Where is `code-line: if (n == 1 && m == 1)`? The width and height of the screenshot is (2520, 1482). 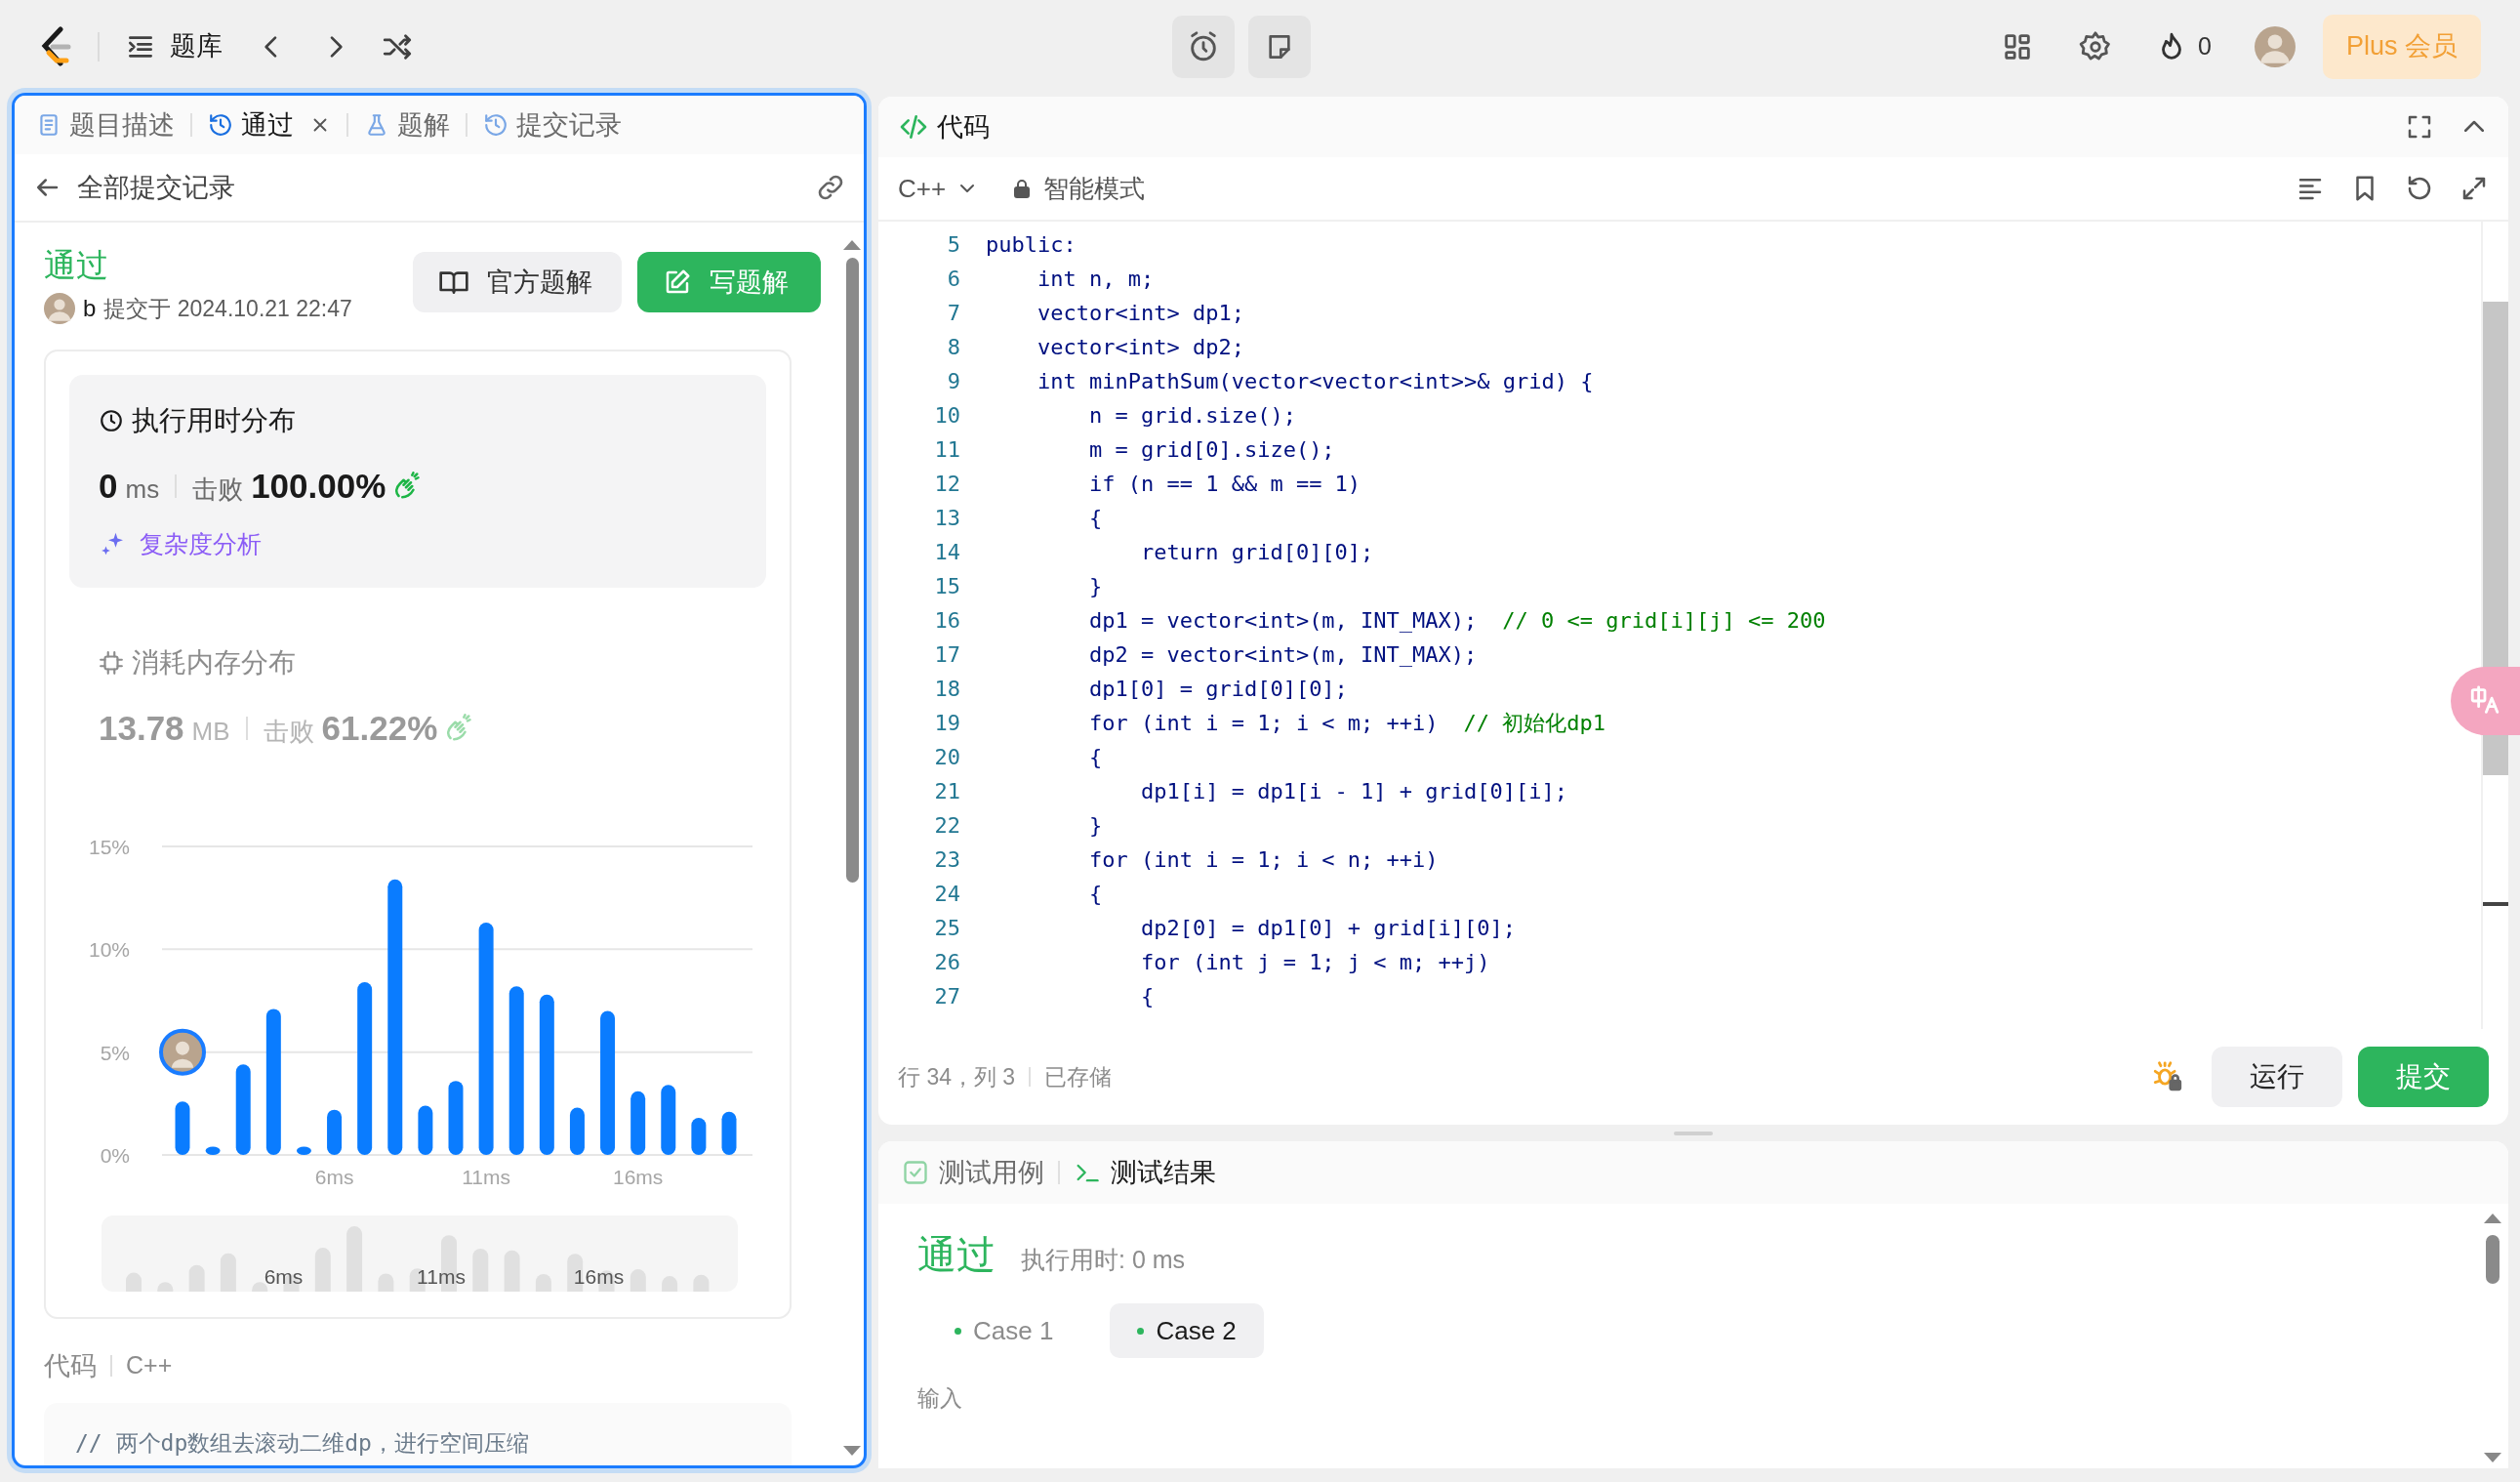
code-line: if (n == 1 && m == 1) is located at coordinates (1224, 484).